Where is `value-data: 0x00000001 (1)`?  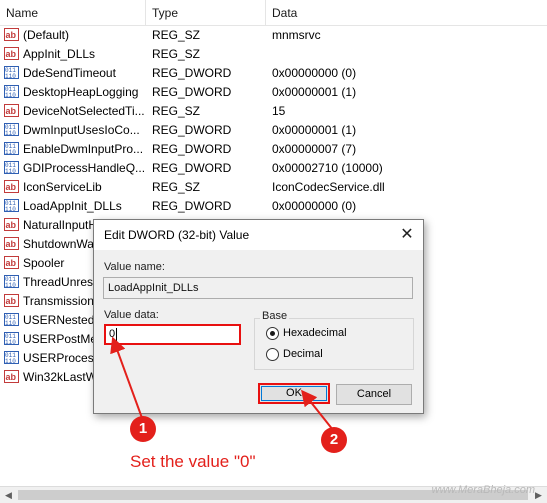
value-data: 0x00000001 (1) is located at coordinates (314, 92).